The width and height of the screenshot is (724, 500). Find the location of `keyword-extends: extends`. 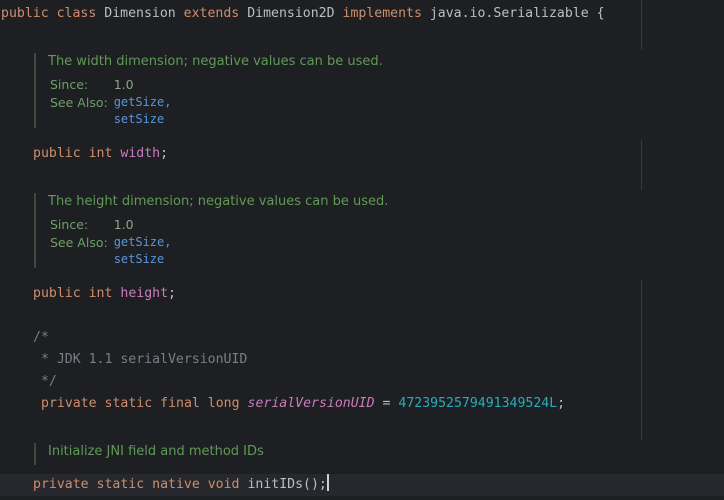

keyword-extends: extends is located at coordinates (211, 13).